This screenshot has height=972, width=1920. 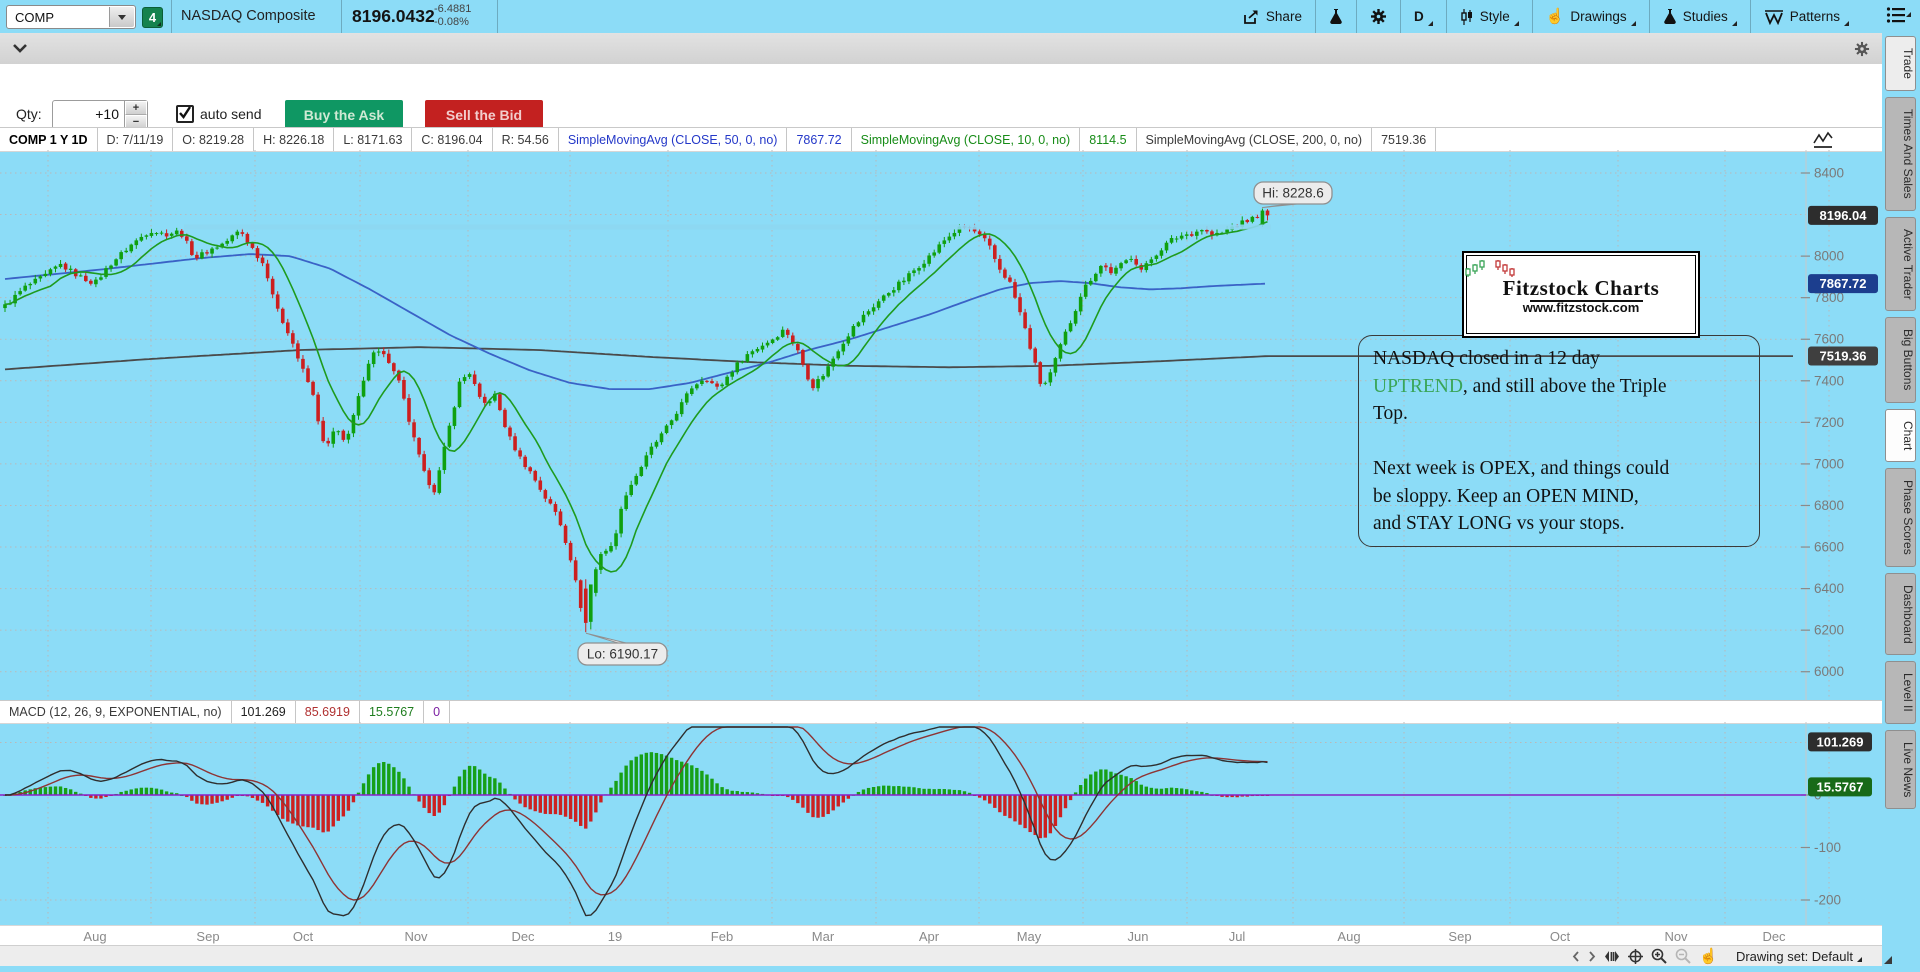 What do you see at coordinates (622, 654) in the screenshot?
I see `lo-bubble: Lo: 6190.17` at bounding box center [622, 654].